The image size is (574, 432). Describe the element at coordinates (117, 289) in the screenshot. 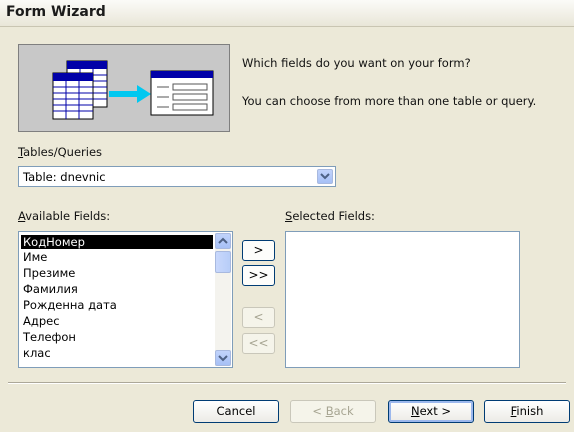

I see `list-item: Фамилия` at that location.